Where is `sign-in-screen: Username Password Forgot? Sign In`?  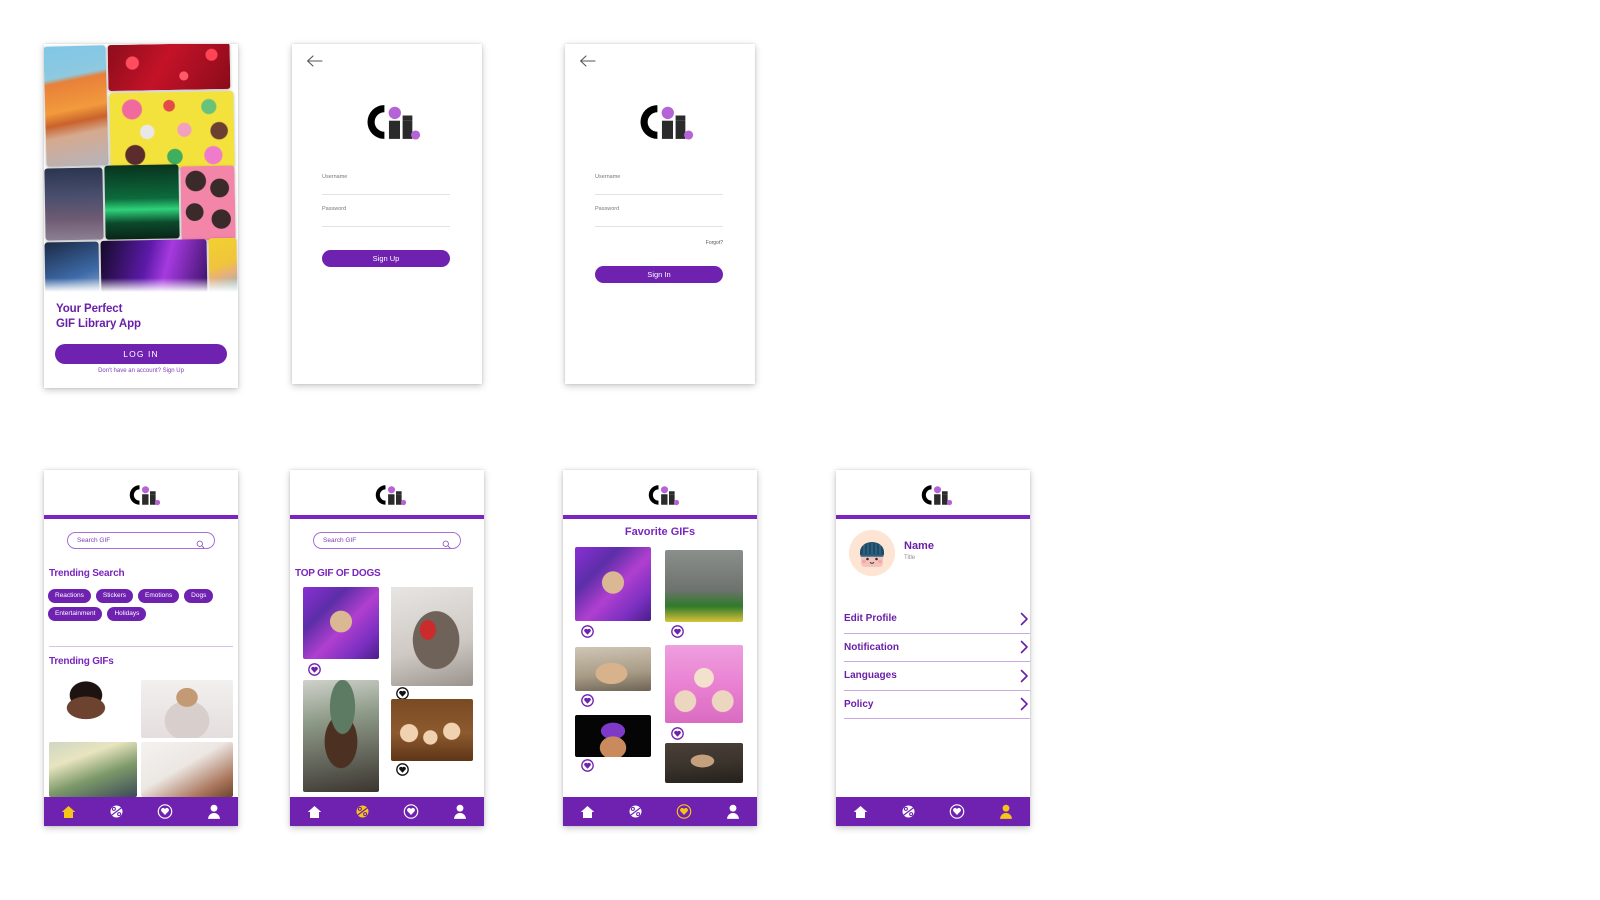
sign-in-screen: Username Password Forgot? Sign In is located at coordinates (660, 214).